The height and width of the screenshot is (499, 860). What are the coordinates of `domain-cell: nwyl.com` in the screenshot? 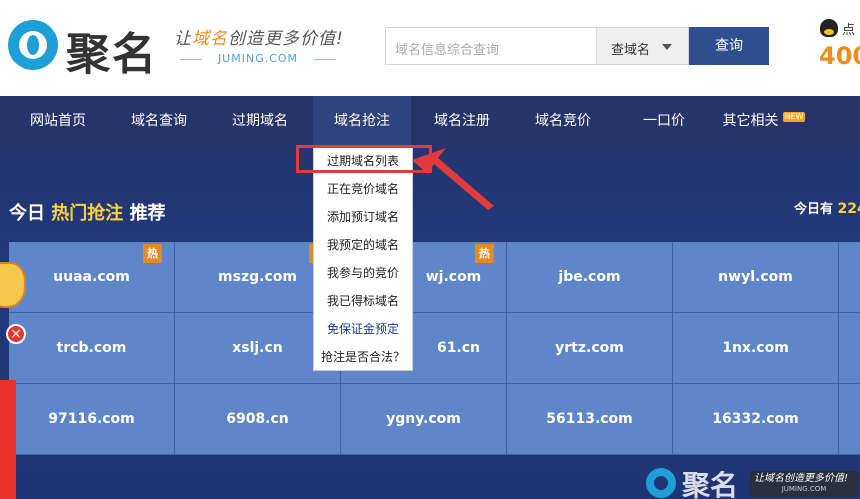 It's located at (756, 277).